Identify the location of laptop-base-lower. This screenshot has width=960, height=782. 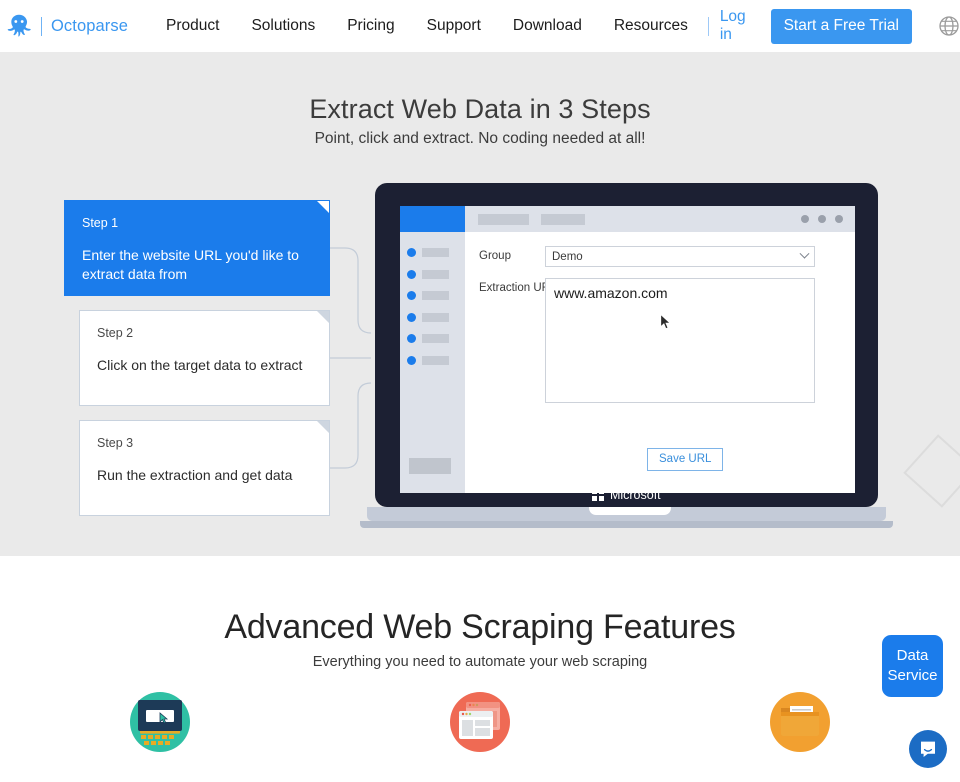
(626, 524).